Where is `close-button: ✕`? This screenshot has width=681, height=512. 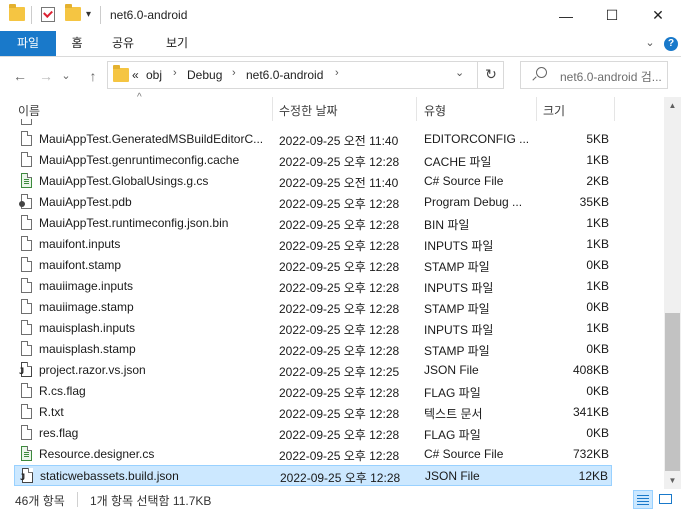 close-button: ✕ is located at coordinates (658, 15).